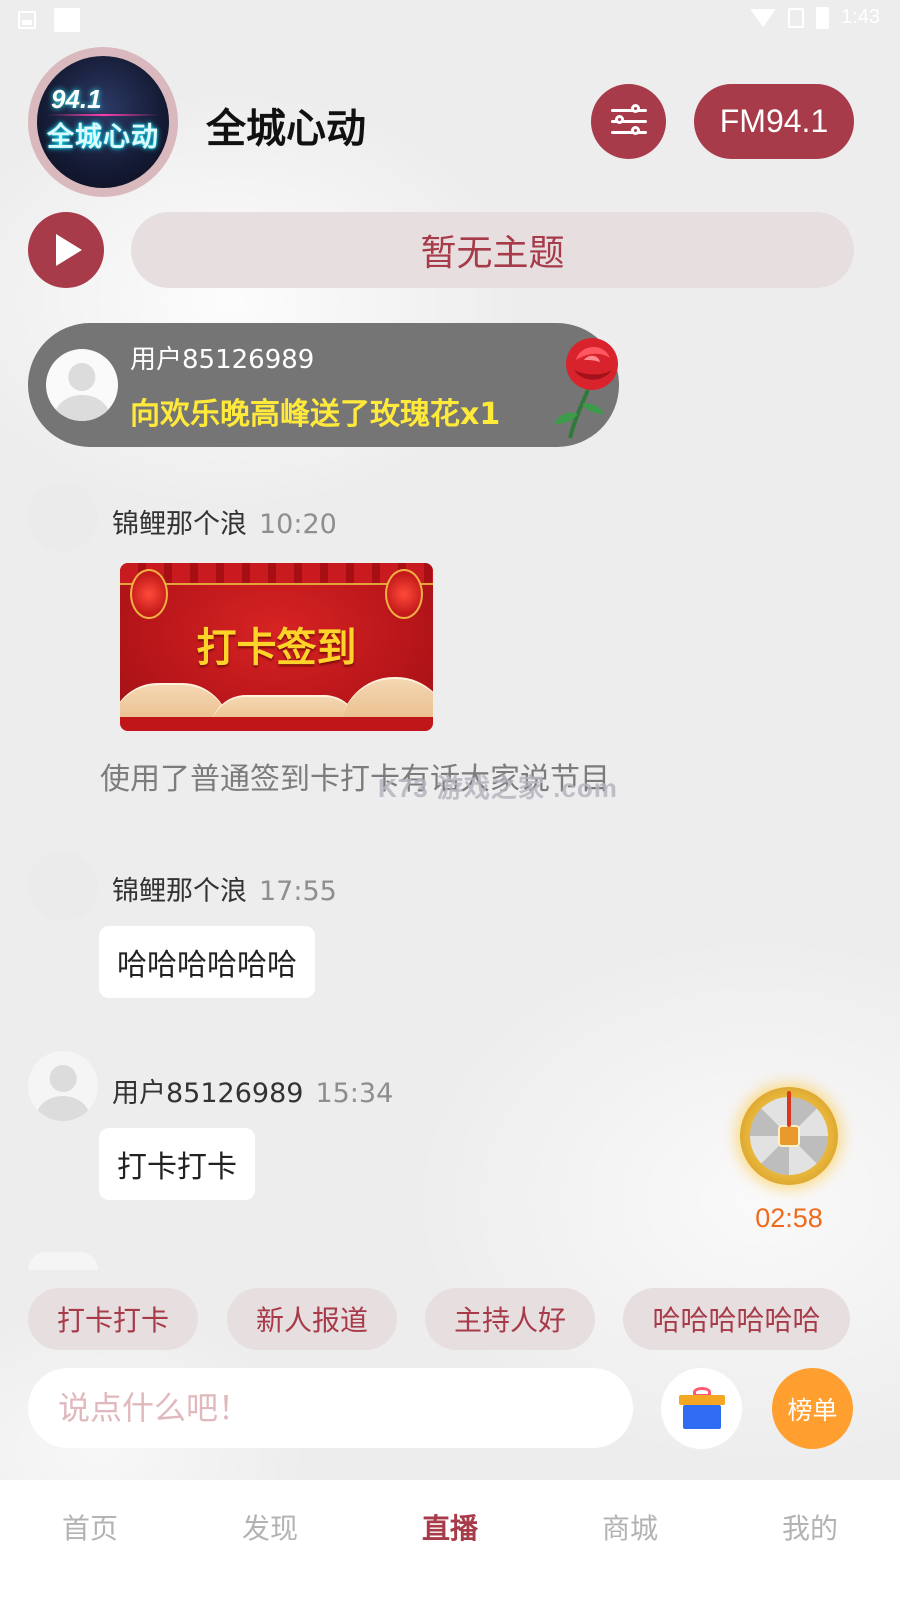 This screenshot has height=1600, width=900. Describe the element at coordinates (774, 121) in the screenshot. I see `frequency-button: FM94.1` at that location.